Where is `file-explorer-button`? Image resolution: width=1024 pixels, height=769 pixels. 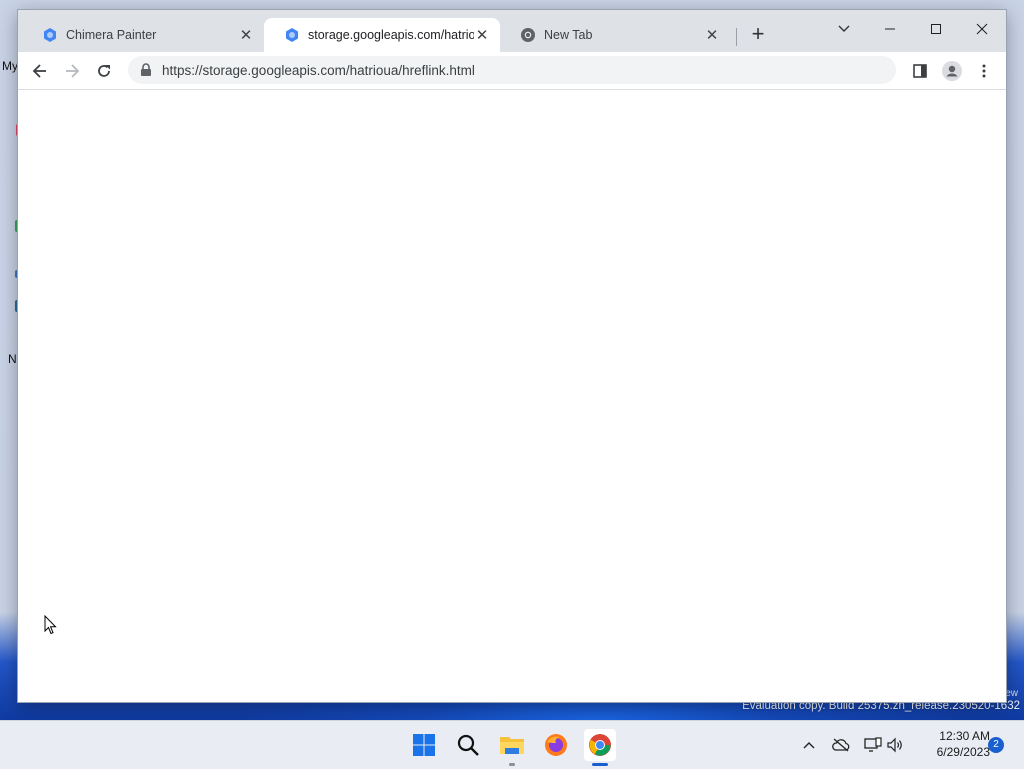 file-explorer-button is located at coordinates (512, 745).